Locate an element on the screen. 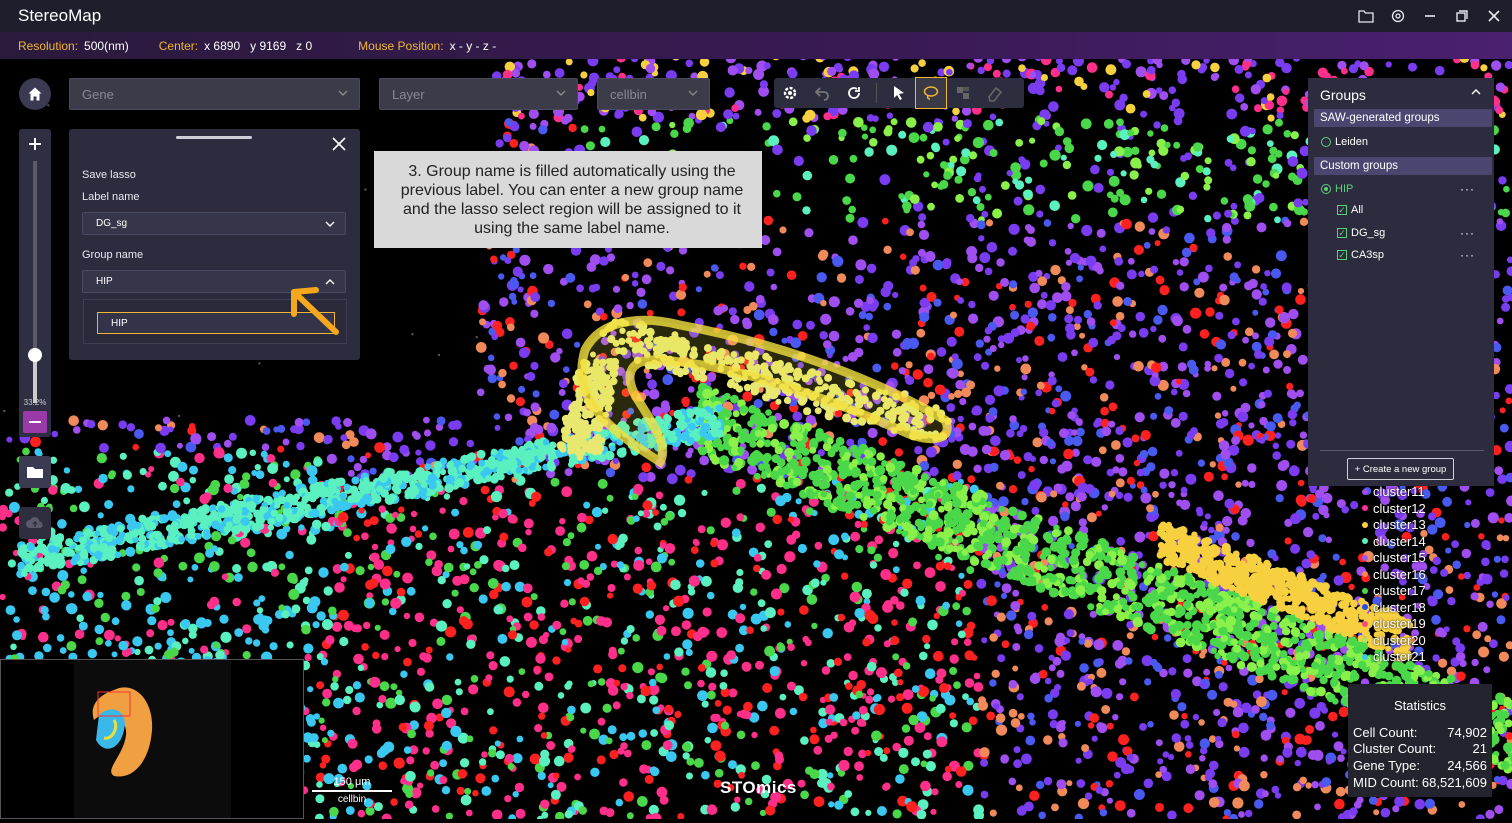 This screenshot has height=823, width=1512. chevron-up-icon is located at coordinates (1476, 92).